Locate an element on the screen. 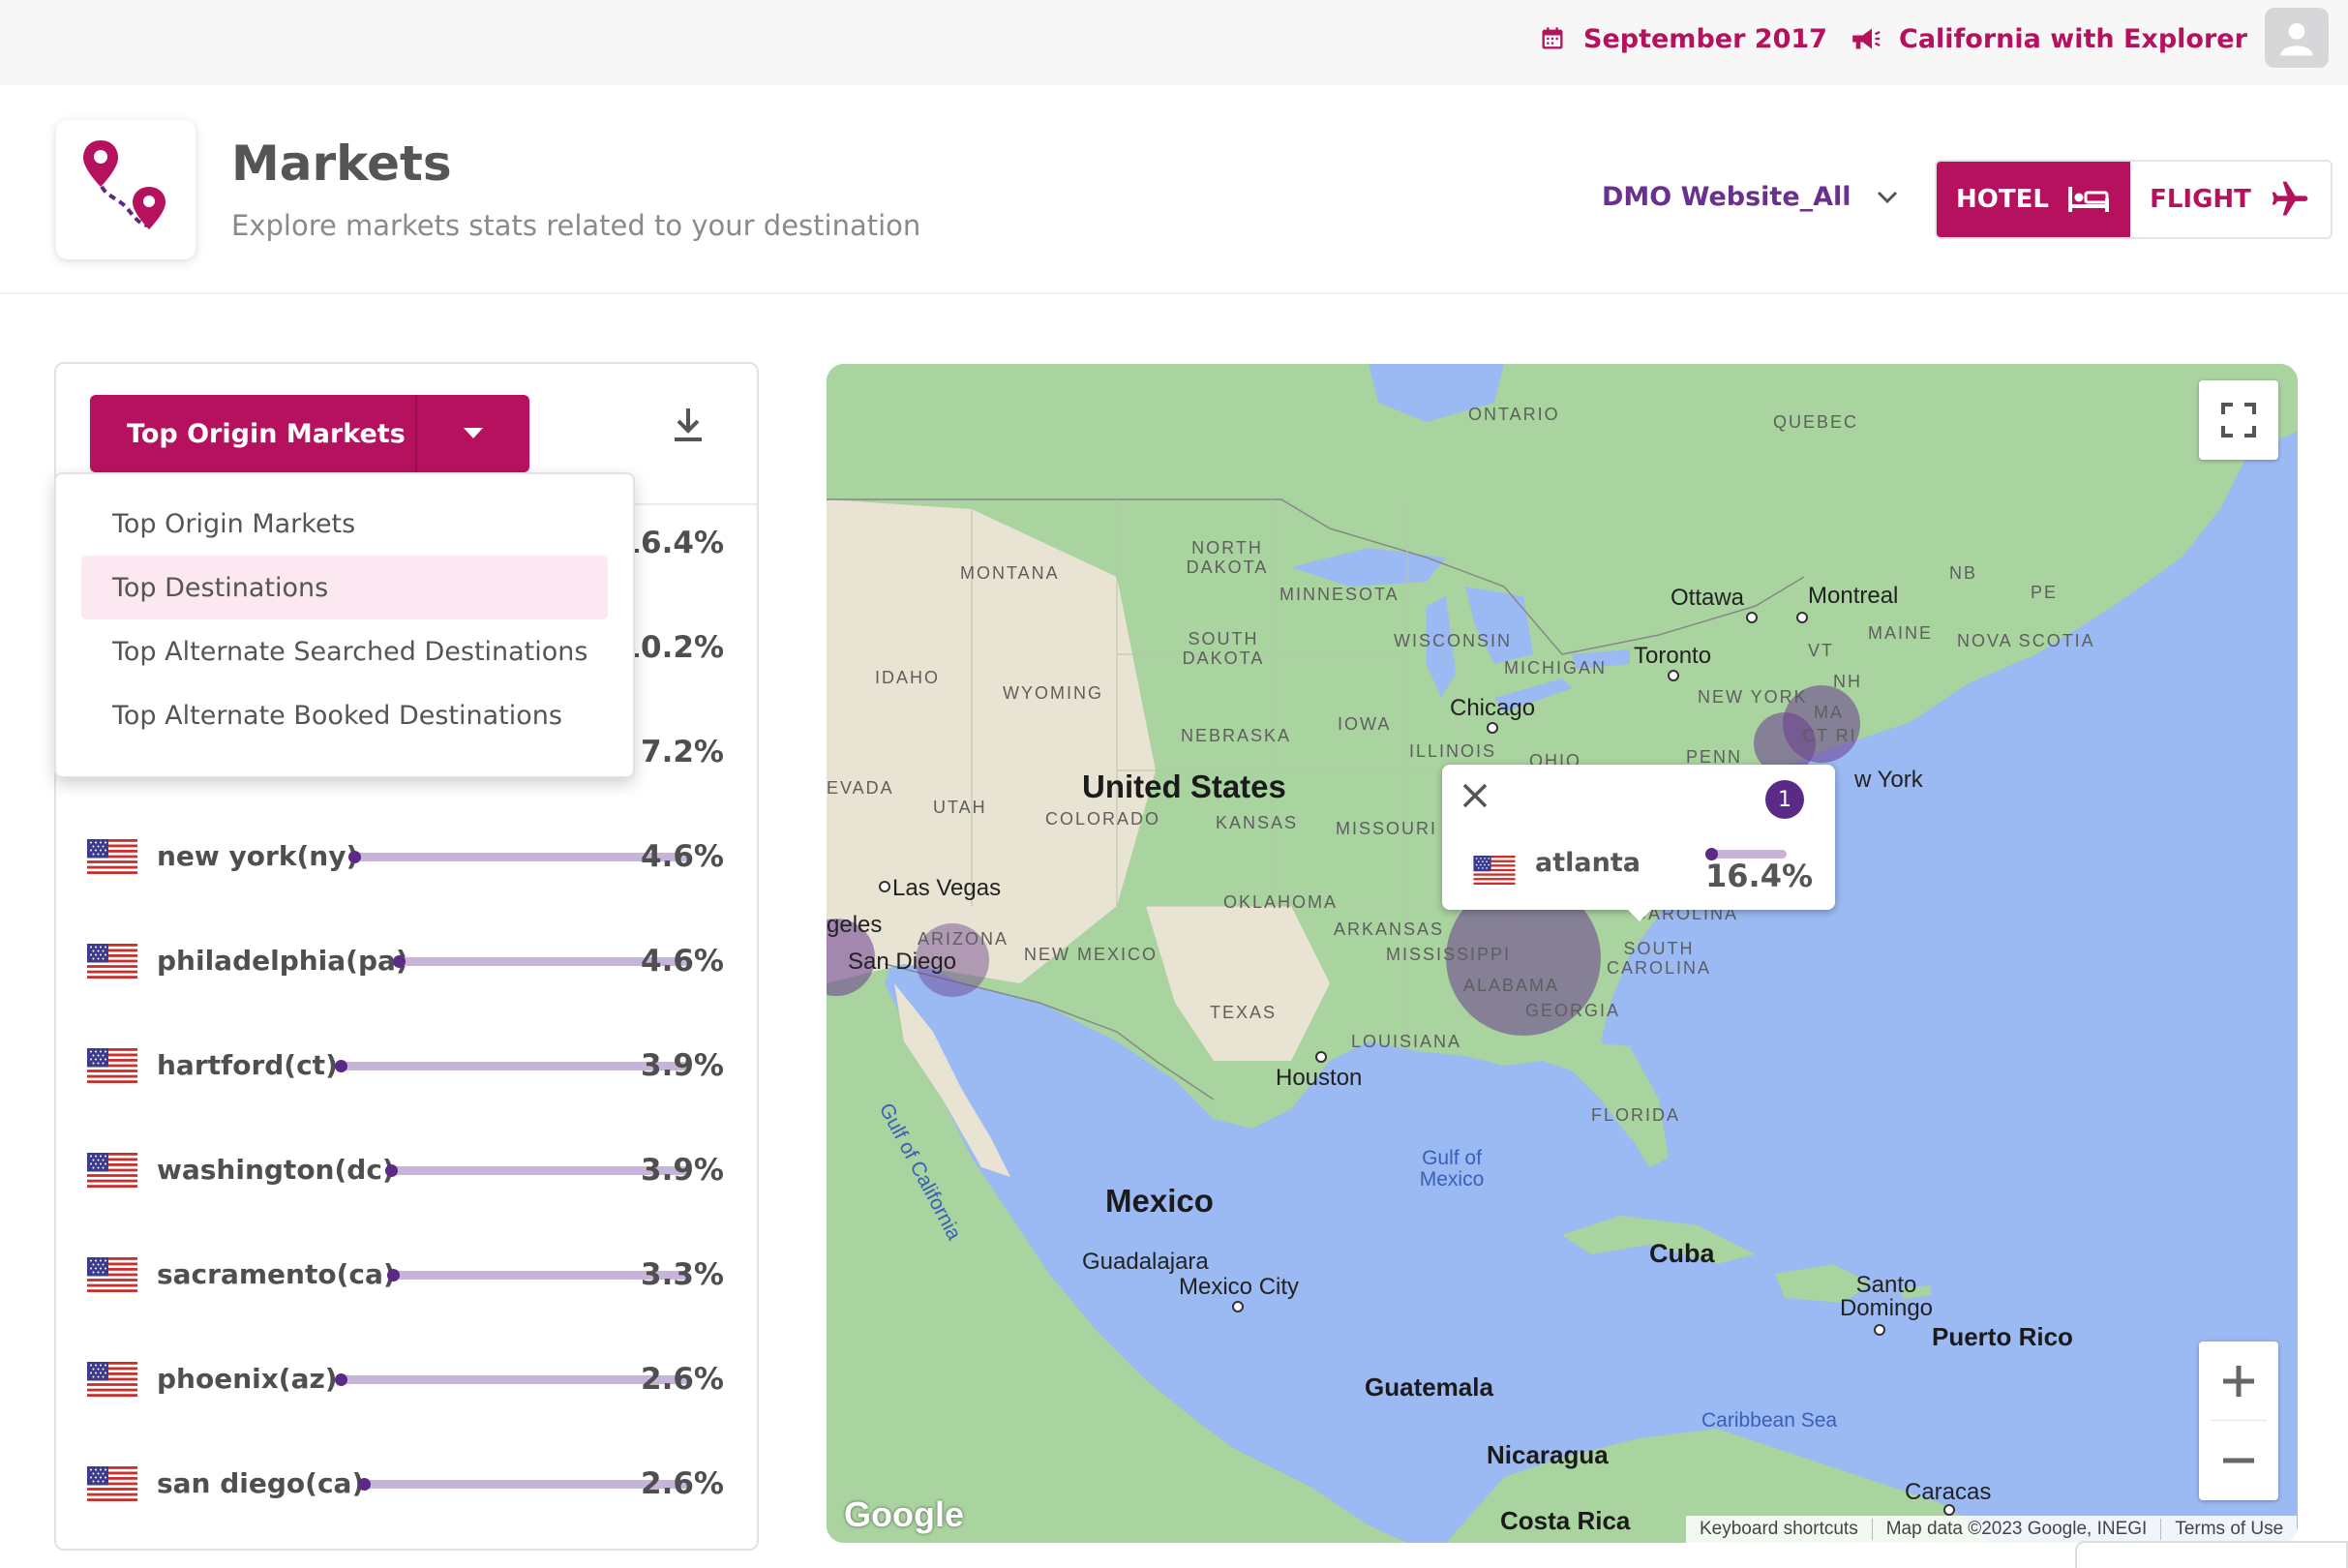 This screenshot has height=1568, width=2348. hotel-label: HOTEL is located at coordinates (2002, 199).